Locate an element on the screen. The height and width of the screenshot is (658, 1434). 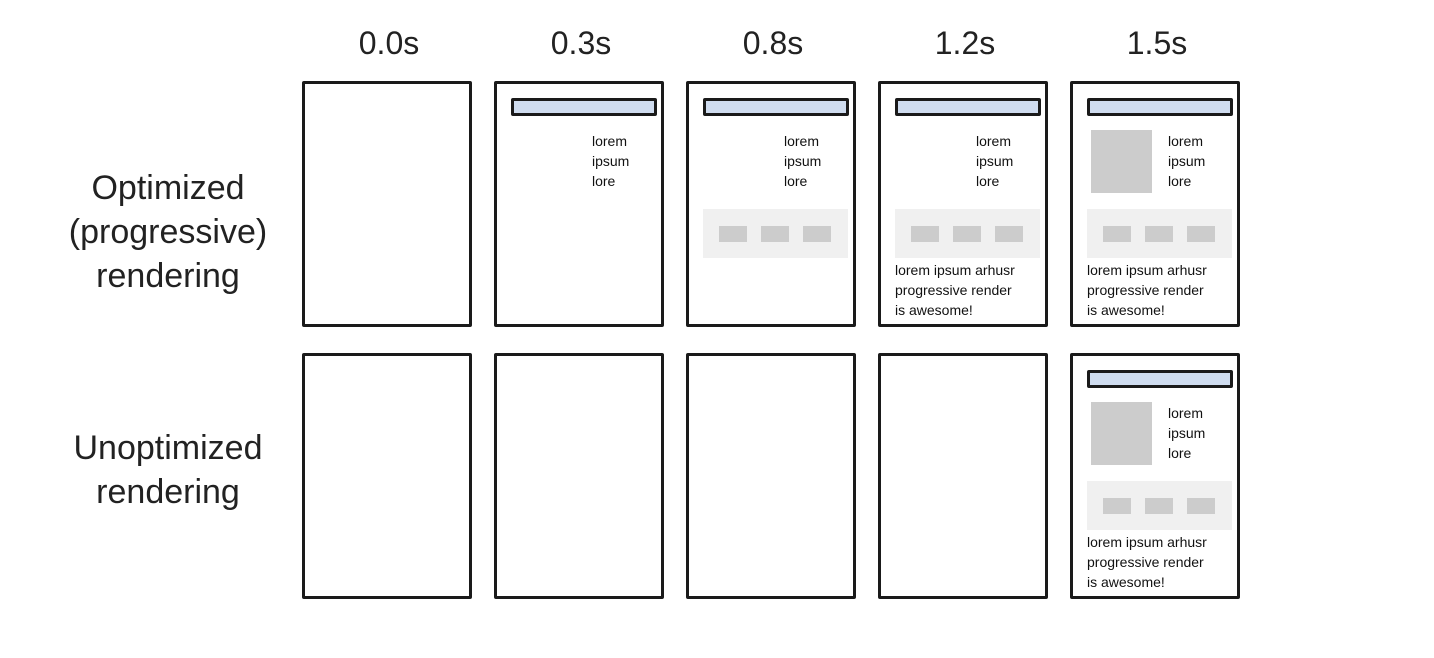
time-label-4: 1.5s is located at coordinates (1157, 43).